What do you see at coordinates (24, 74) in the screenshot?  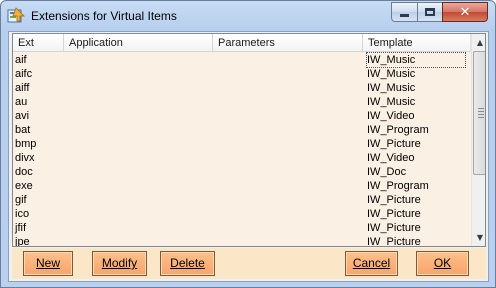 I see `ext-cell: aifc` at bounding box center [24, 74].